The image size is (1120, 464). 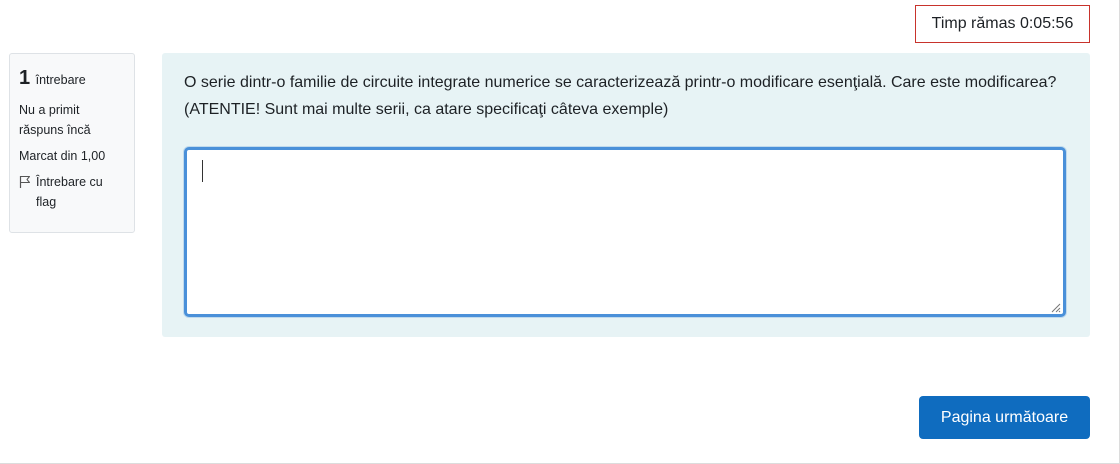 I want to click on next-page-button: Pagina următoare, so click(x=1004, y=417).